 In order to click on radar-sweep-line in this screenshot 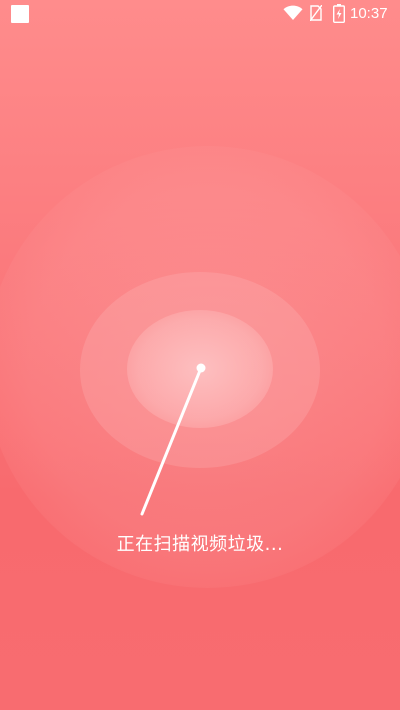, I will do `click(171, 441)`.